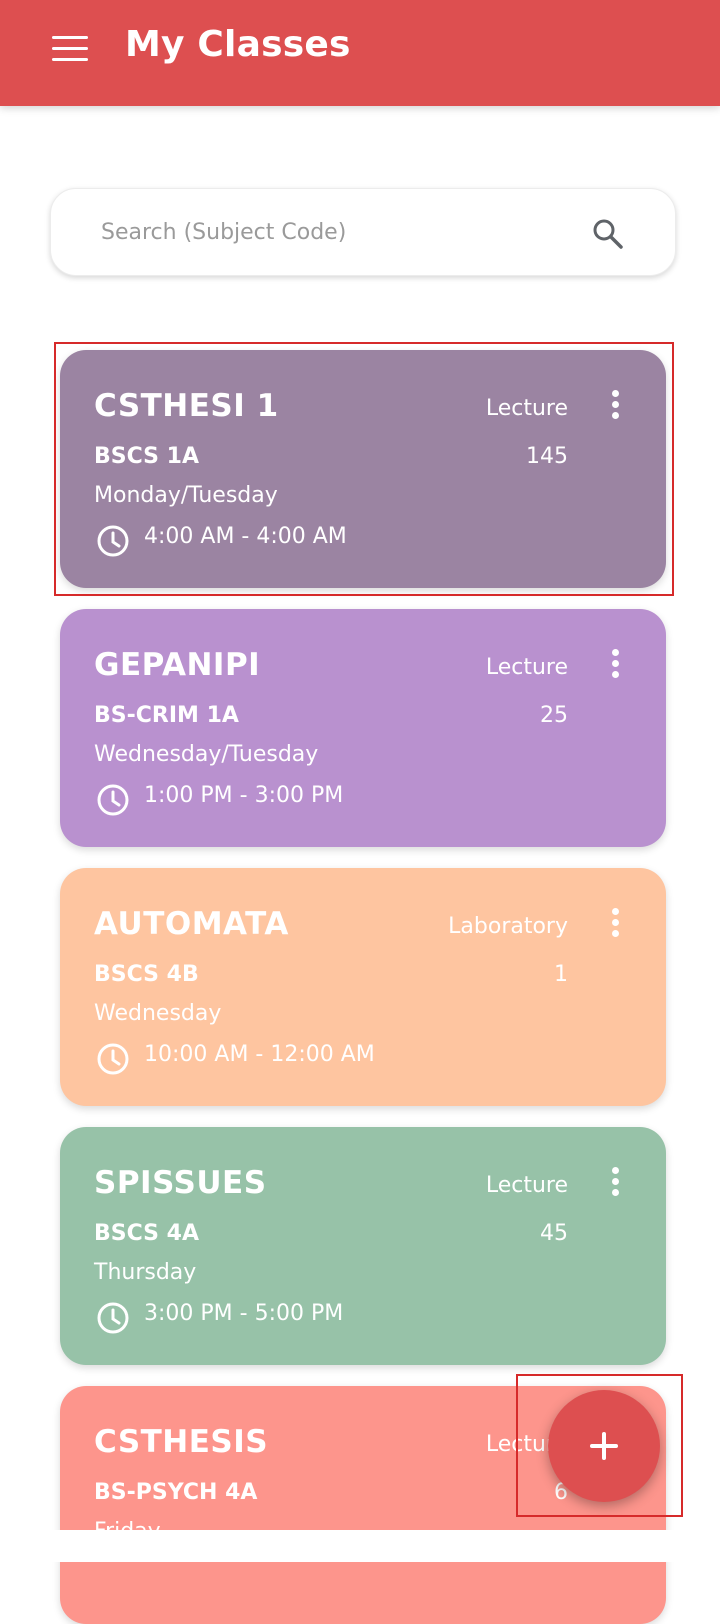 Image resolution: width=720 pixels, height=1624 pixels. I want to click on search-input, so click(331, 232).